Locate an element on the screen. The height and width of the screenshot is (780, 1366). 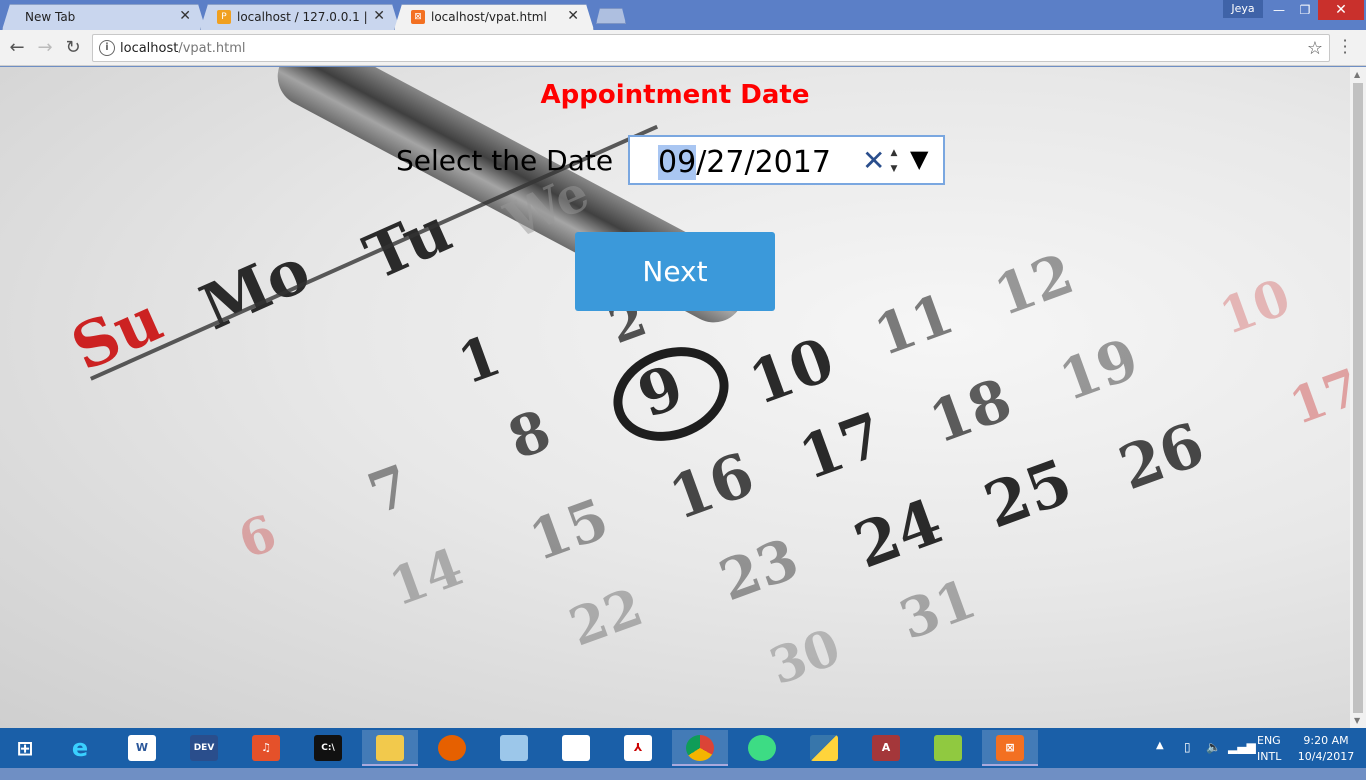
date-input: 09/27/2017 ✕ ▲ ▼ ▼ is located at coordinates (786, 160).